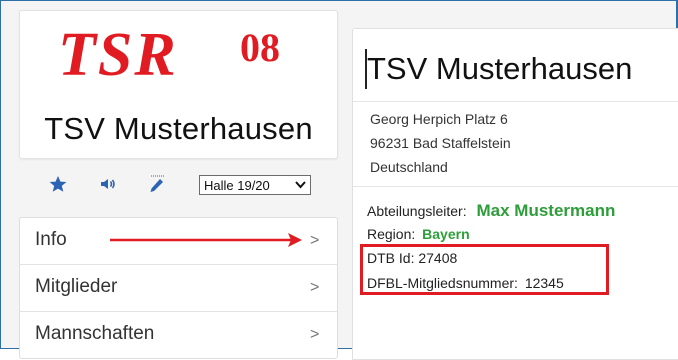 This screenshot has width=678, height=360. I want to click on svg-text: 08, so click(260, 47).